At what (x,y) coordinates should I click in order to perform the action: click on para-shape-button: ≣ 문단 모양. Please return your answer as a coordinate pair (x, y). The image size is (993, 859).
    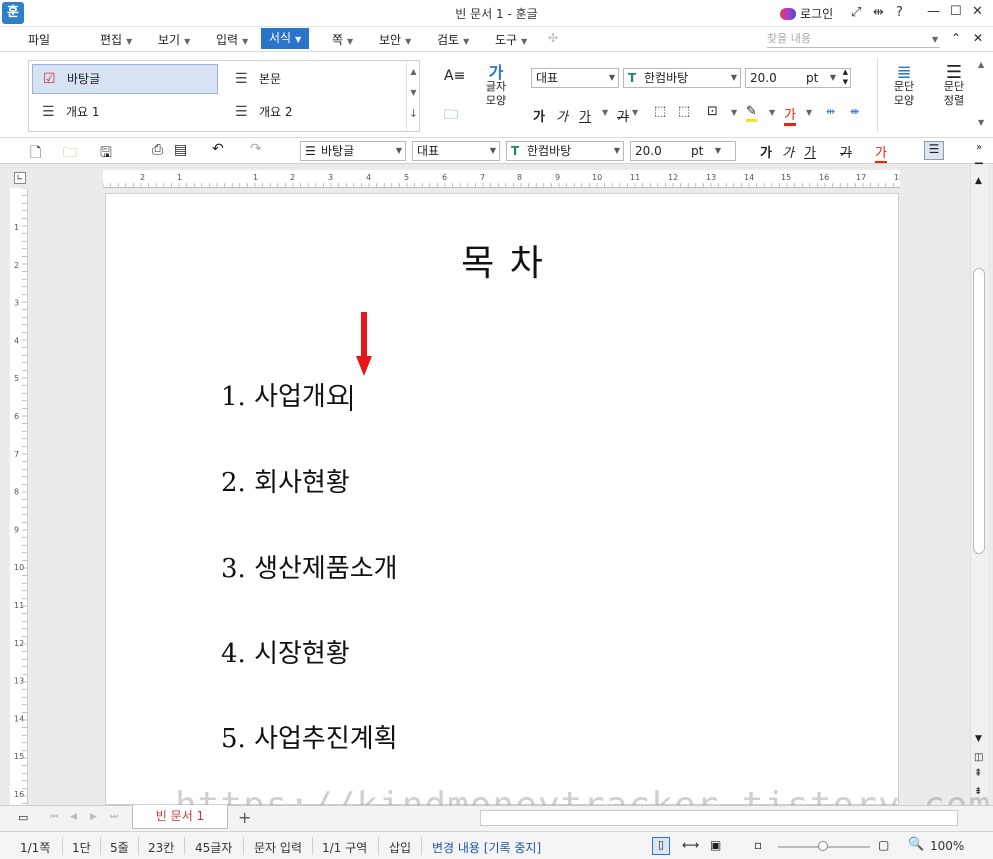
    Looking at the image, I should click on (904, 86).